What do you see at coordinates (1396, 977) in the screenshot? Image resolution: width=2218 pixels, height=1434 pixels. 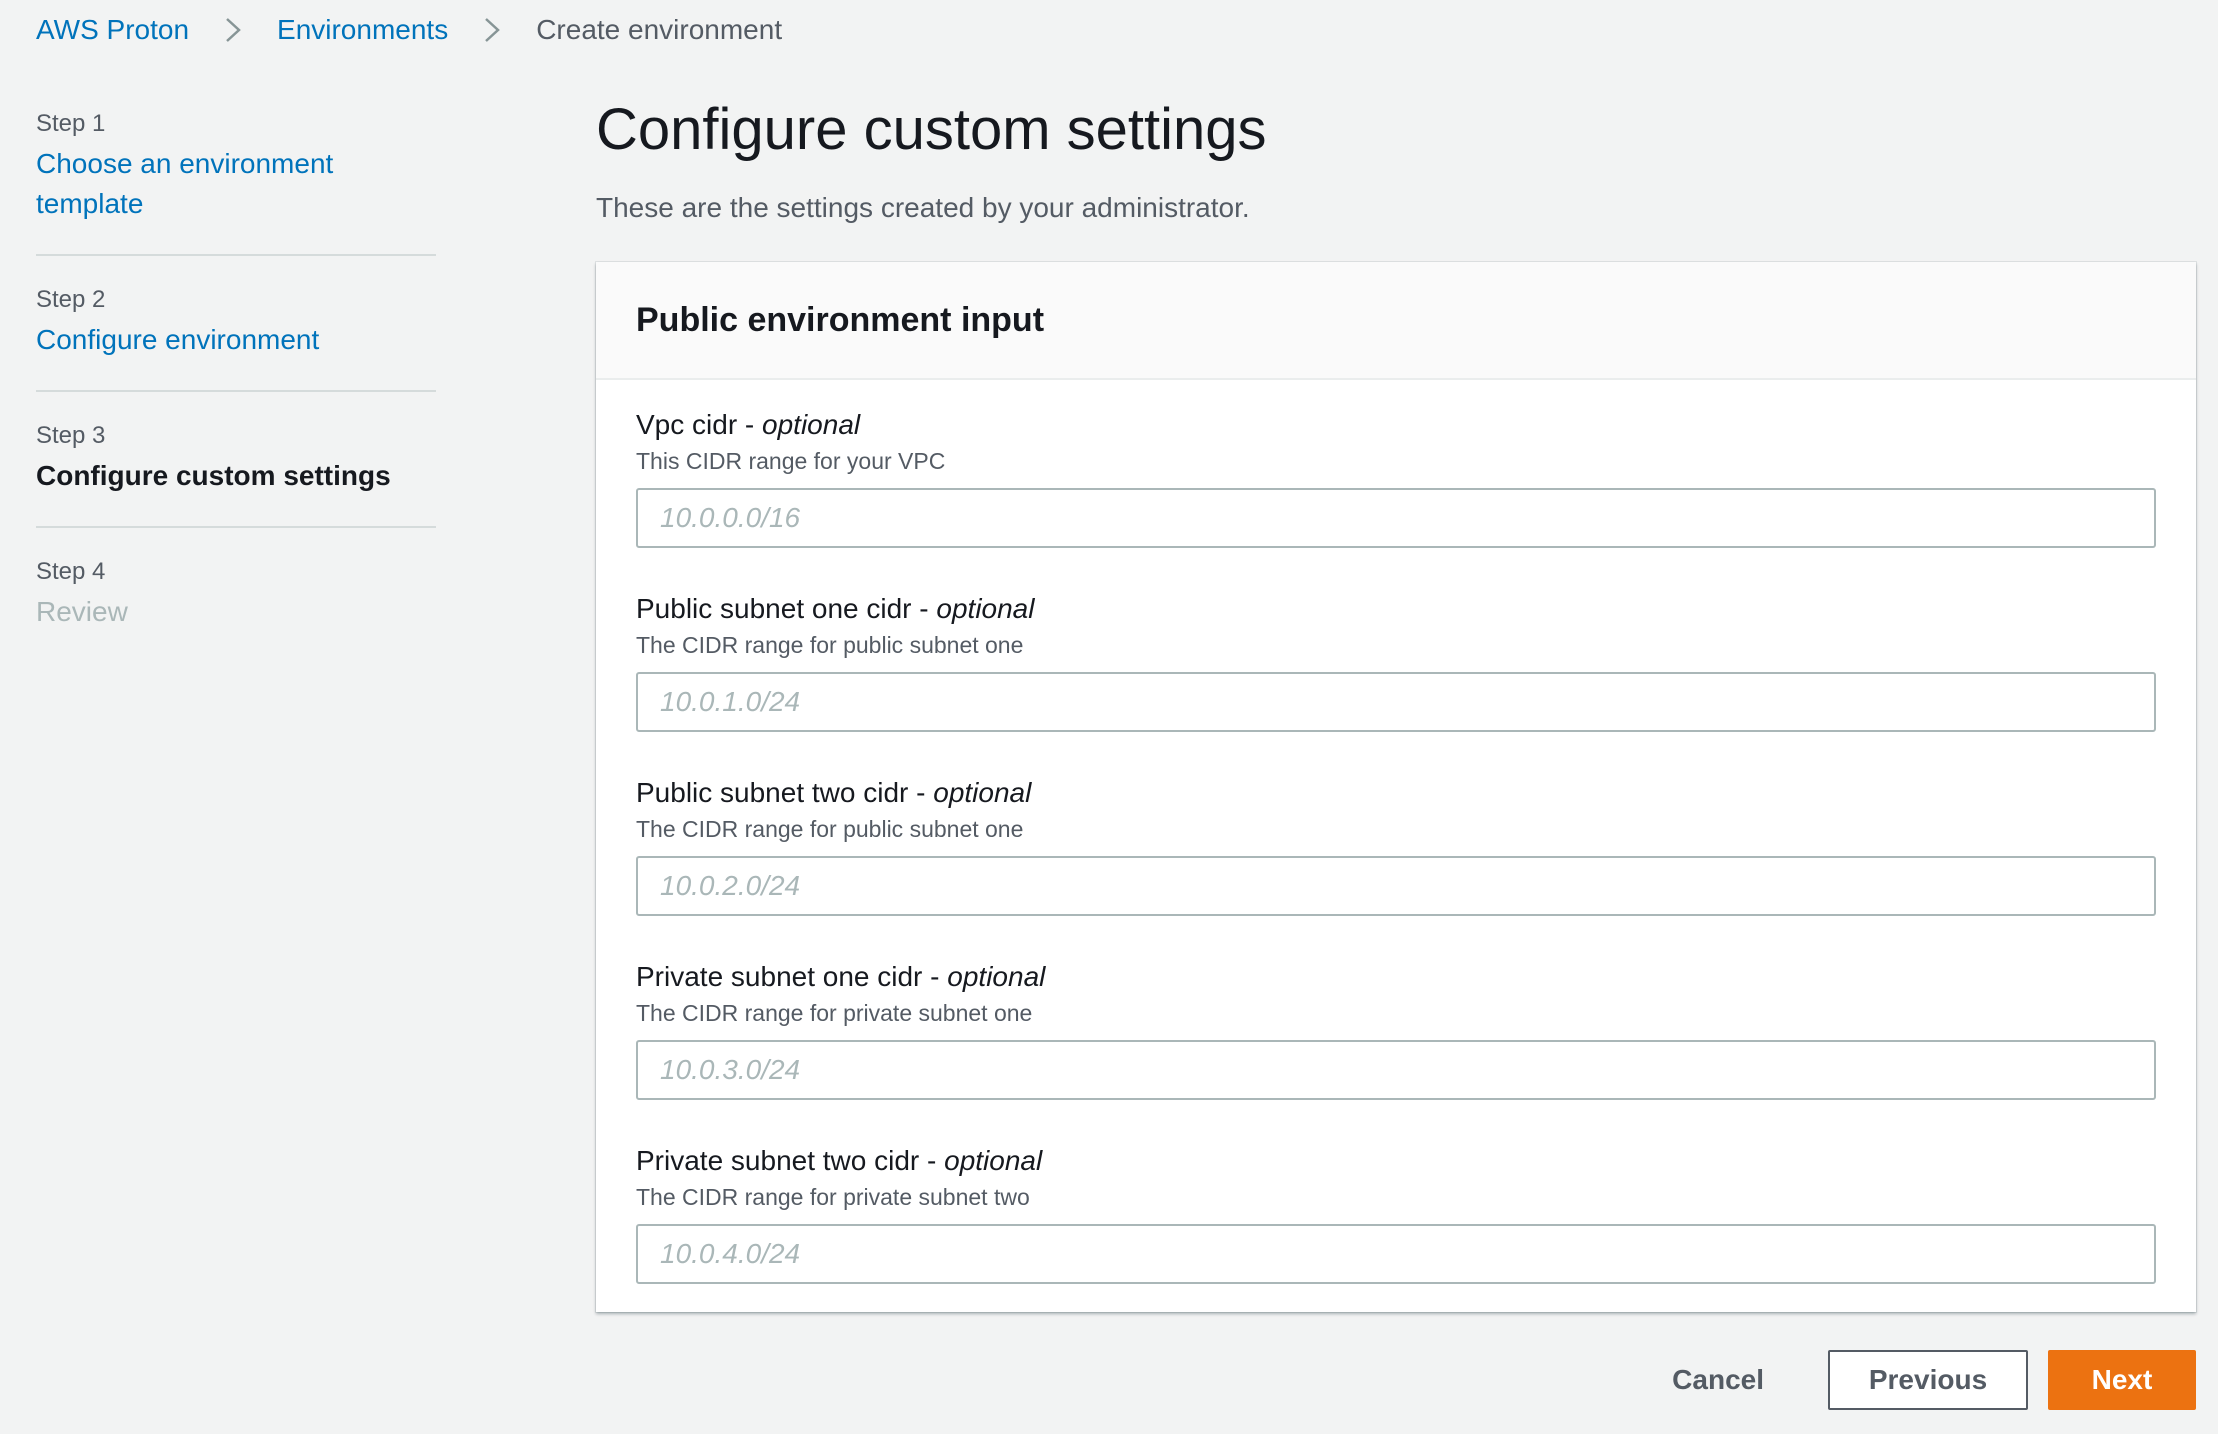 I see `field-label: Private subnet one cidr - optional` at bounding box center [1396, 977].